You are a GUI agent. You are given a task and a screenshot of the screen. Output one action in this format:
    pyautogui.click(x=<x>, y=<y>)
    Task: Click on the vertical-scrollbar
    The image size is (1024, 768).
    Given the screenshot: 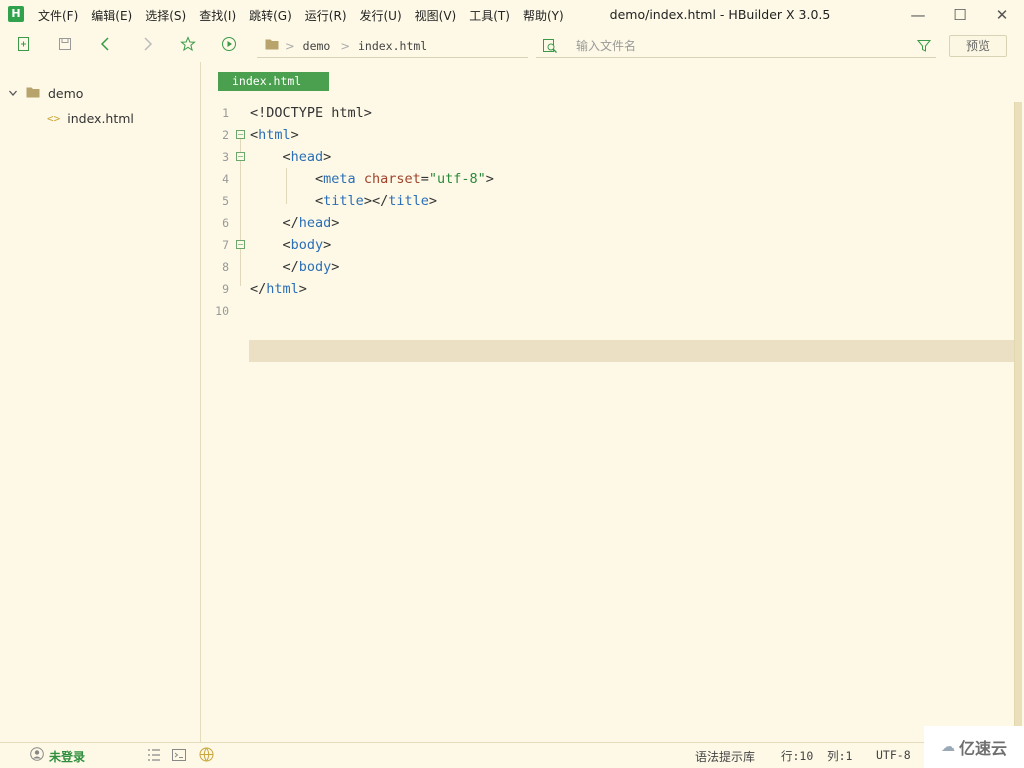 What is the action you would take?
    pyautogui.click(x=1018, y=422)
    